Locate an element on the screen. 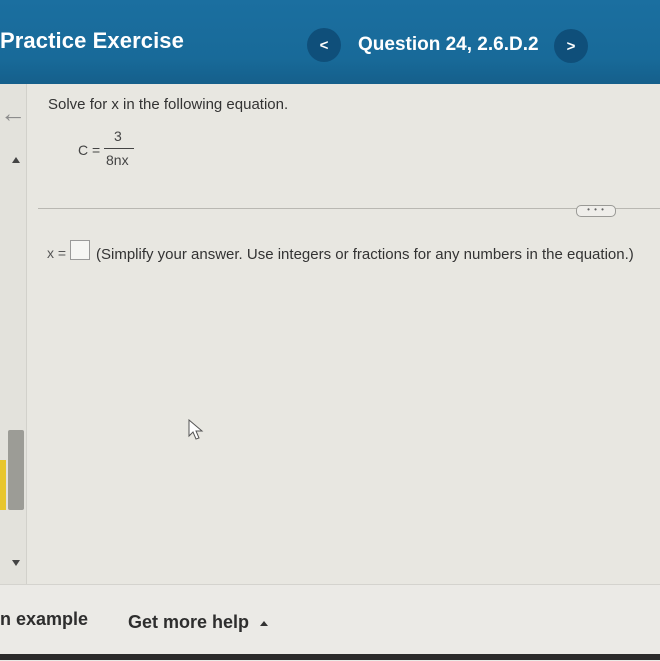 The image size is (660, 661). view-example-link: n example is located at coordinates (44, 619).